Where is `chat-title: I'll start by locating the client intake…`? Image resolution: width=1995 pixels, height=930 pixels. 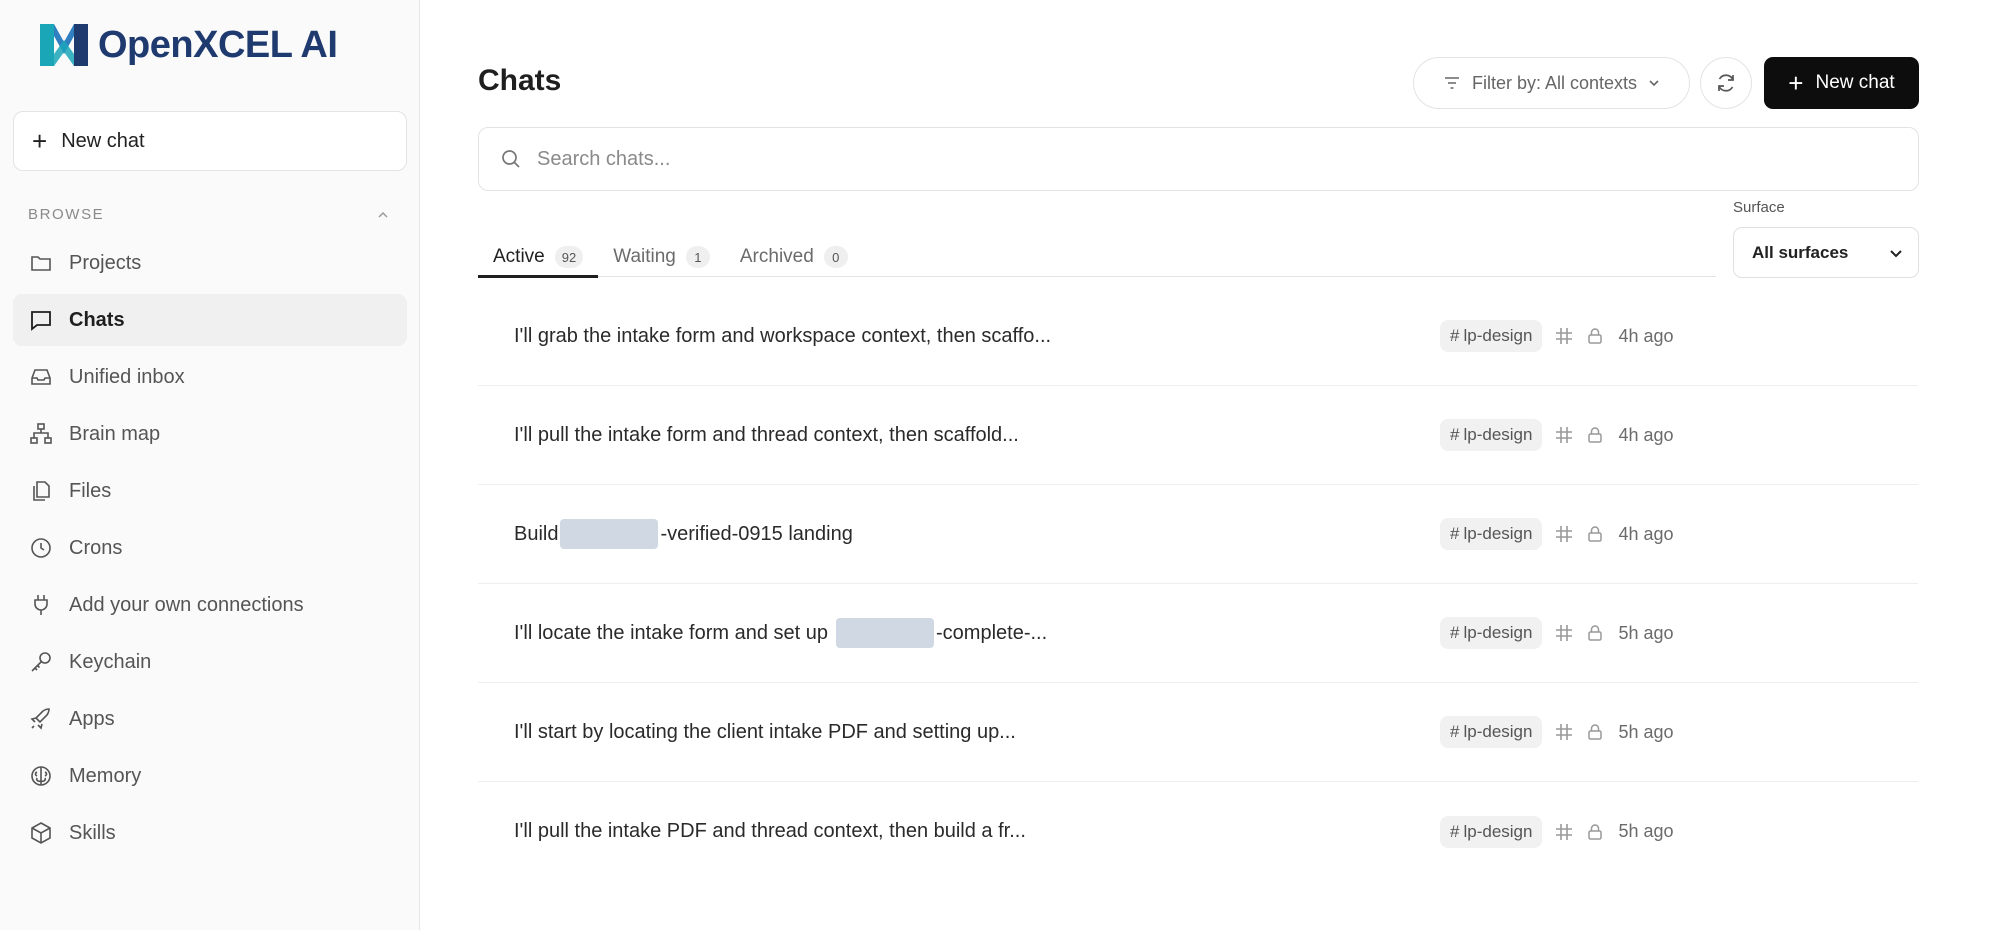 chat-title: I'll start by locating the client intake… is located at coordinates (765, 732).